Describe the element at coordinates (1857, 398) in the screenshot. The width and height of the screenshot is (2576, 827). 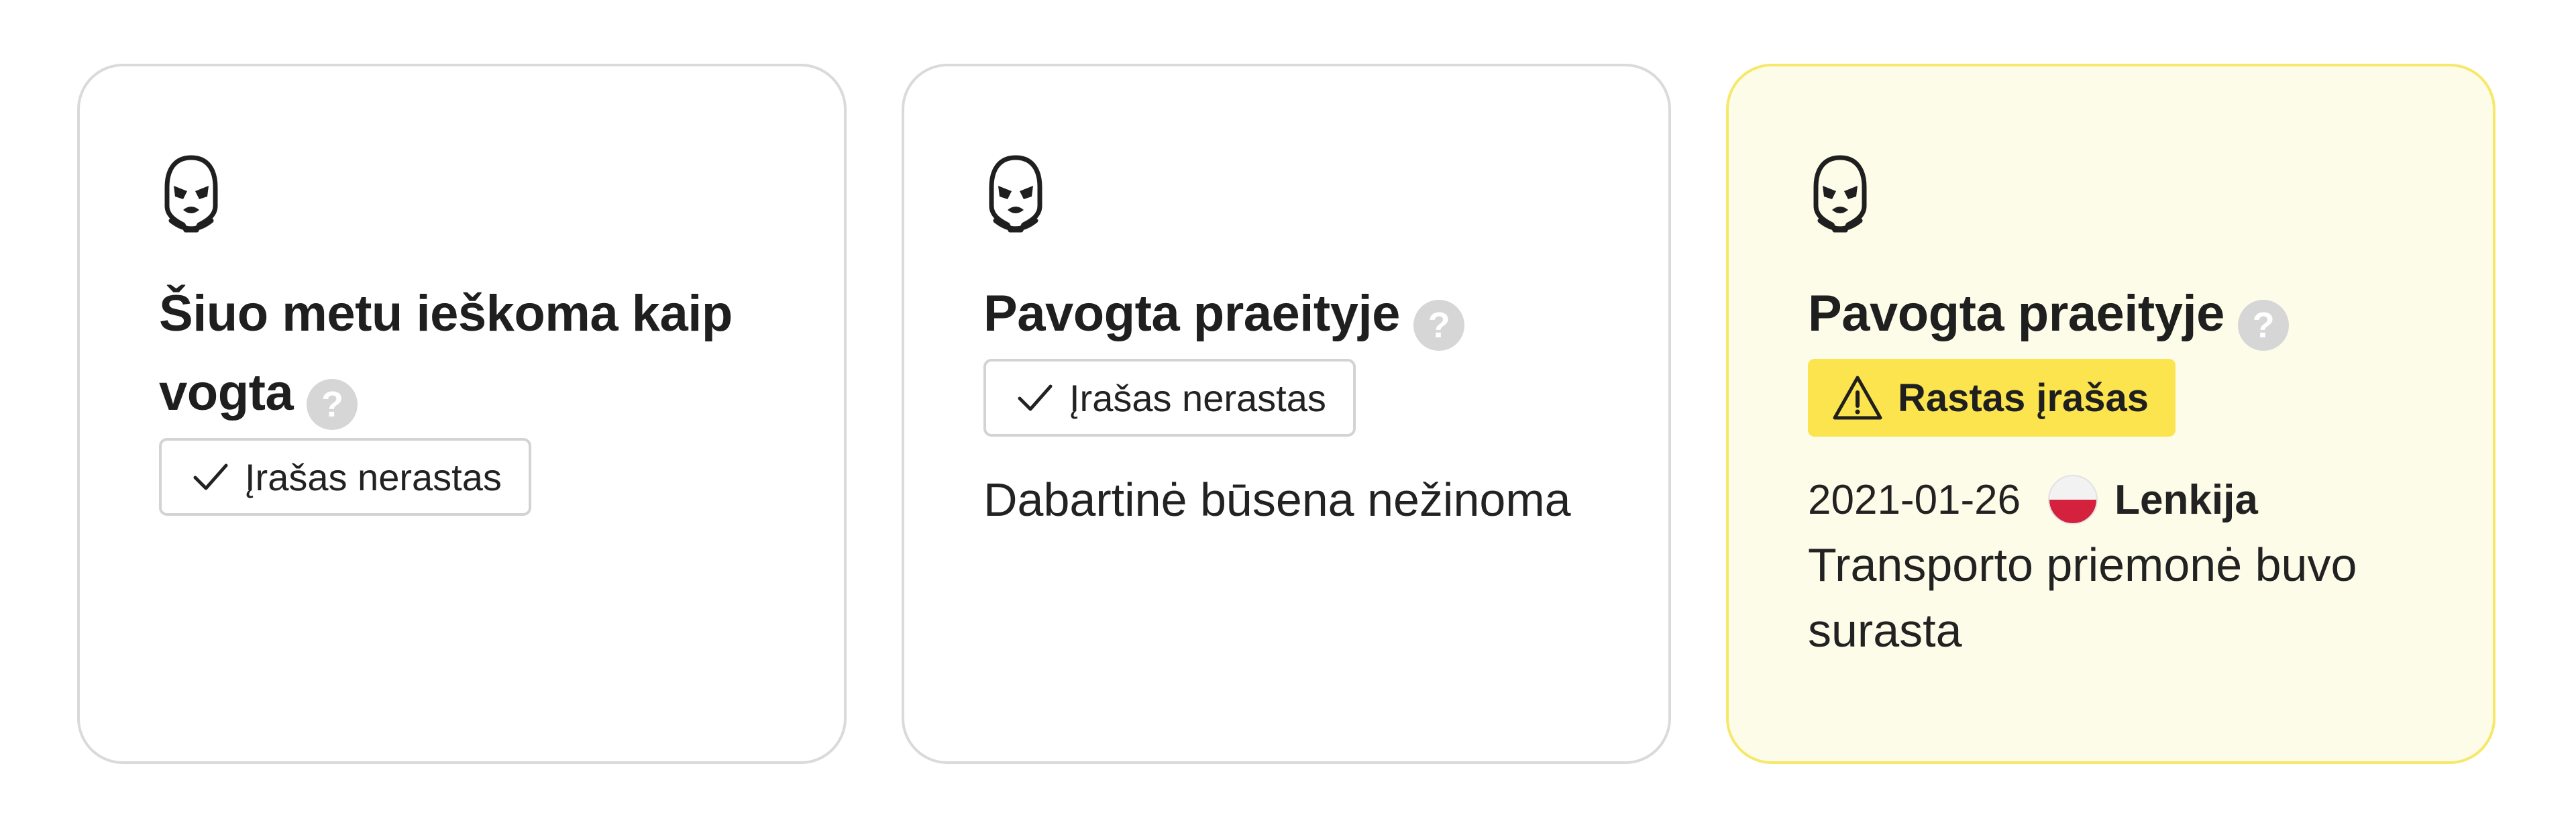
I see `warning-icon` at that location.